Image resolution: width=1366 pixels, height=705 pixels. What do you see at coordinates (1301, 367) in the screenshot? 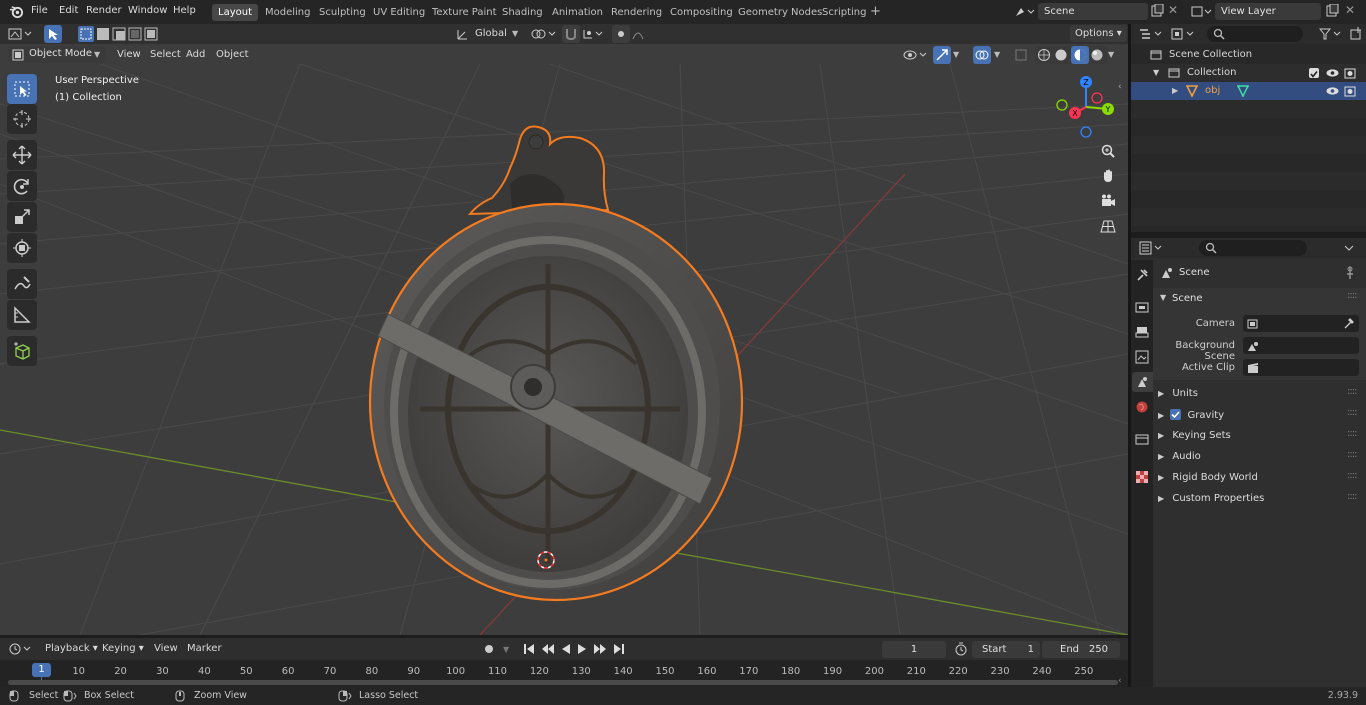
I see `active-clip-field` at bounding box center [1301, 367].